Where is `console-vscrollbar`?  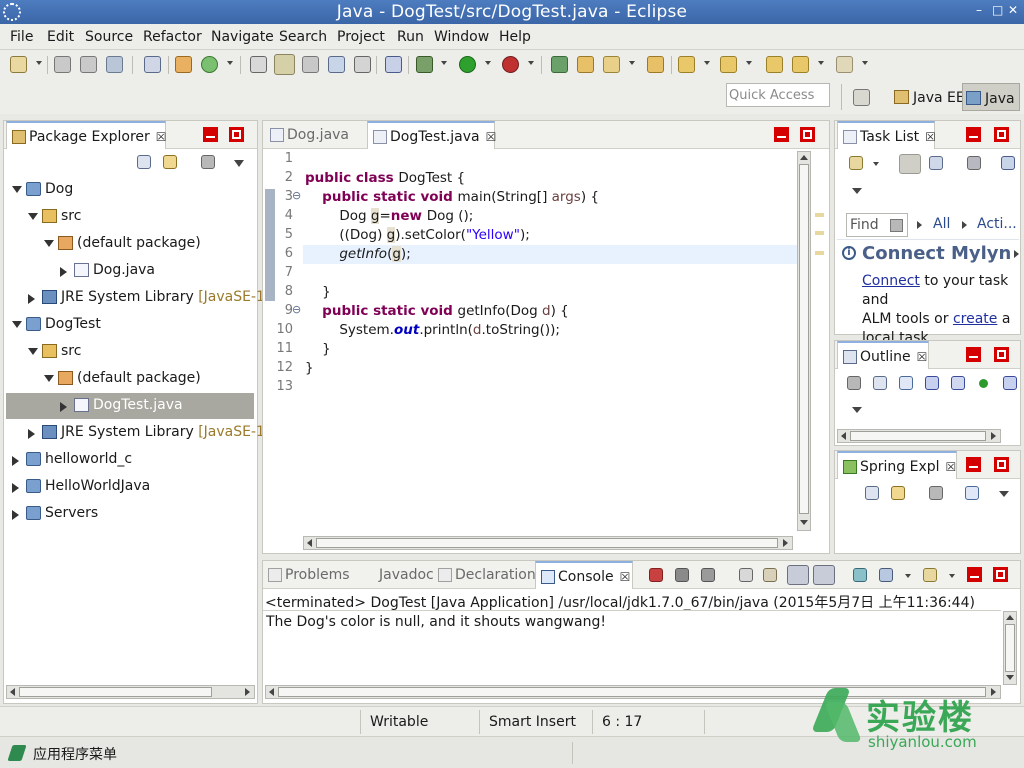 console-vscrollbar is located at coordinates (1010, 648).